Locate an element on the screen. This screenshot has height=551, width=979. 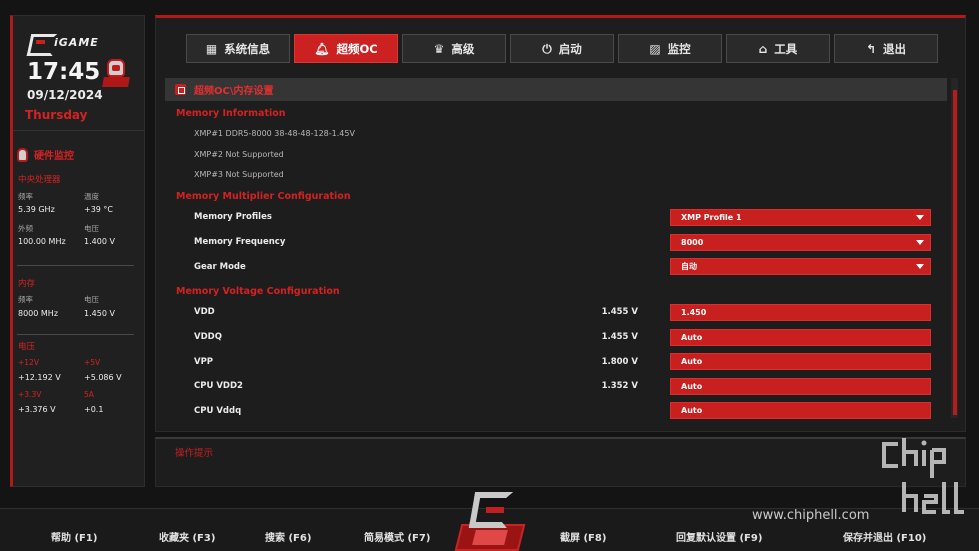
memory-profiles-value: XMP Profile 1 is located at coordinates (711, 217).